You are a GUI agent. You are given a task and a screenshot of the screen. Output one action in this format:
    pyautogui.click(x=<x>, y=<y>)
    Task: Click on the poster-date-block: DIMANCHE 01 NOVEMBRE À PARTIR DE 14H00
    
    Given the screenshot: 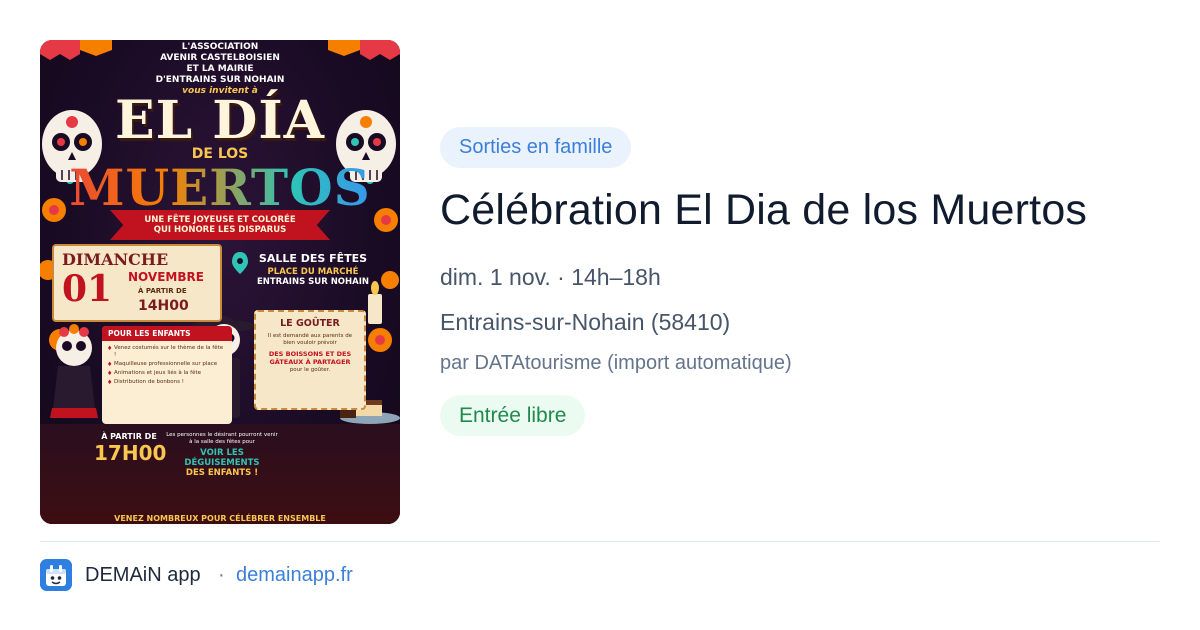 What is the action you would take?
    pyautogui.click(x=137, y=283)
    